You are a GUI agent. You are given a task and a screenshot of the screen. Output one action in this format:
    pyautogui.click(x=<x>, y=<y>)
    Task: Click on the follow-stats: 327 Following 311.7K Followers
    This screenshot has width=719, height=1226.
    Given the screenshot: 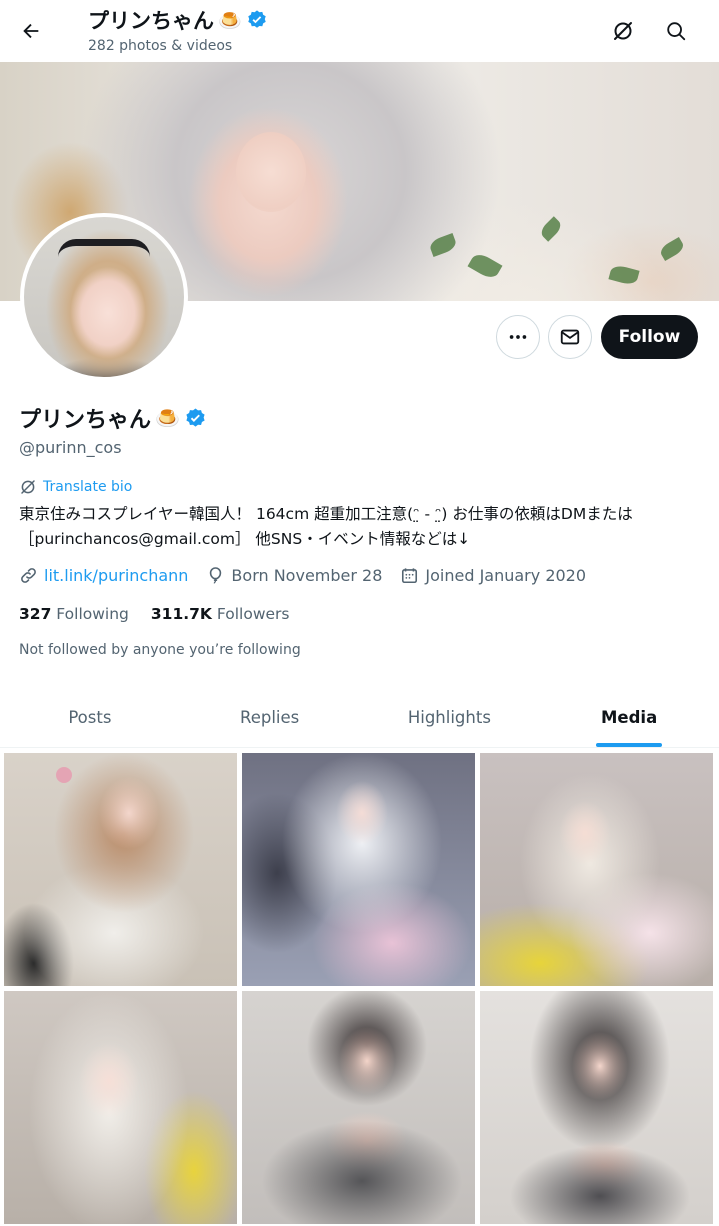 What is the action you would take?
    pyautogui.click(x=154, y=614)
    